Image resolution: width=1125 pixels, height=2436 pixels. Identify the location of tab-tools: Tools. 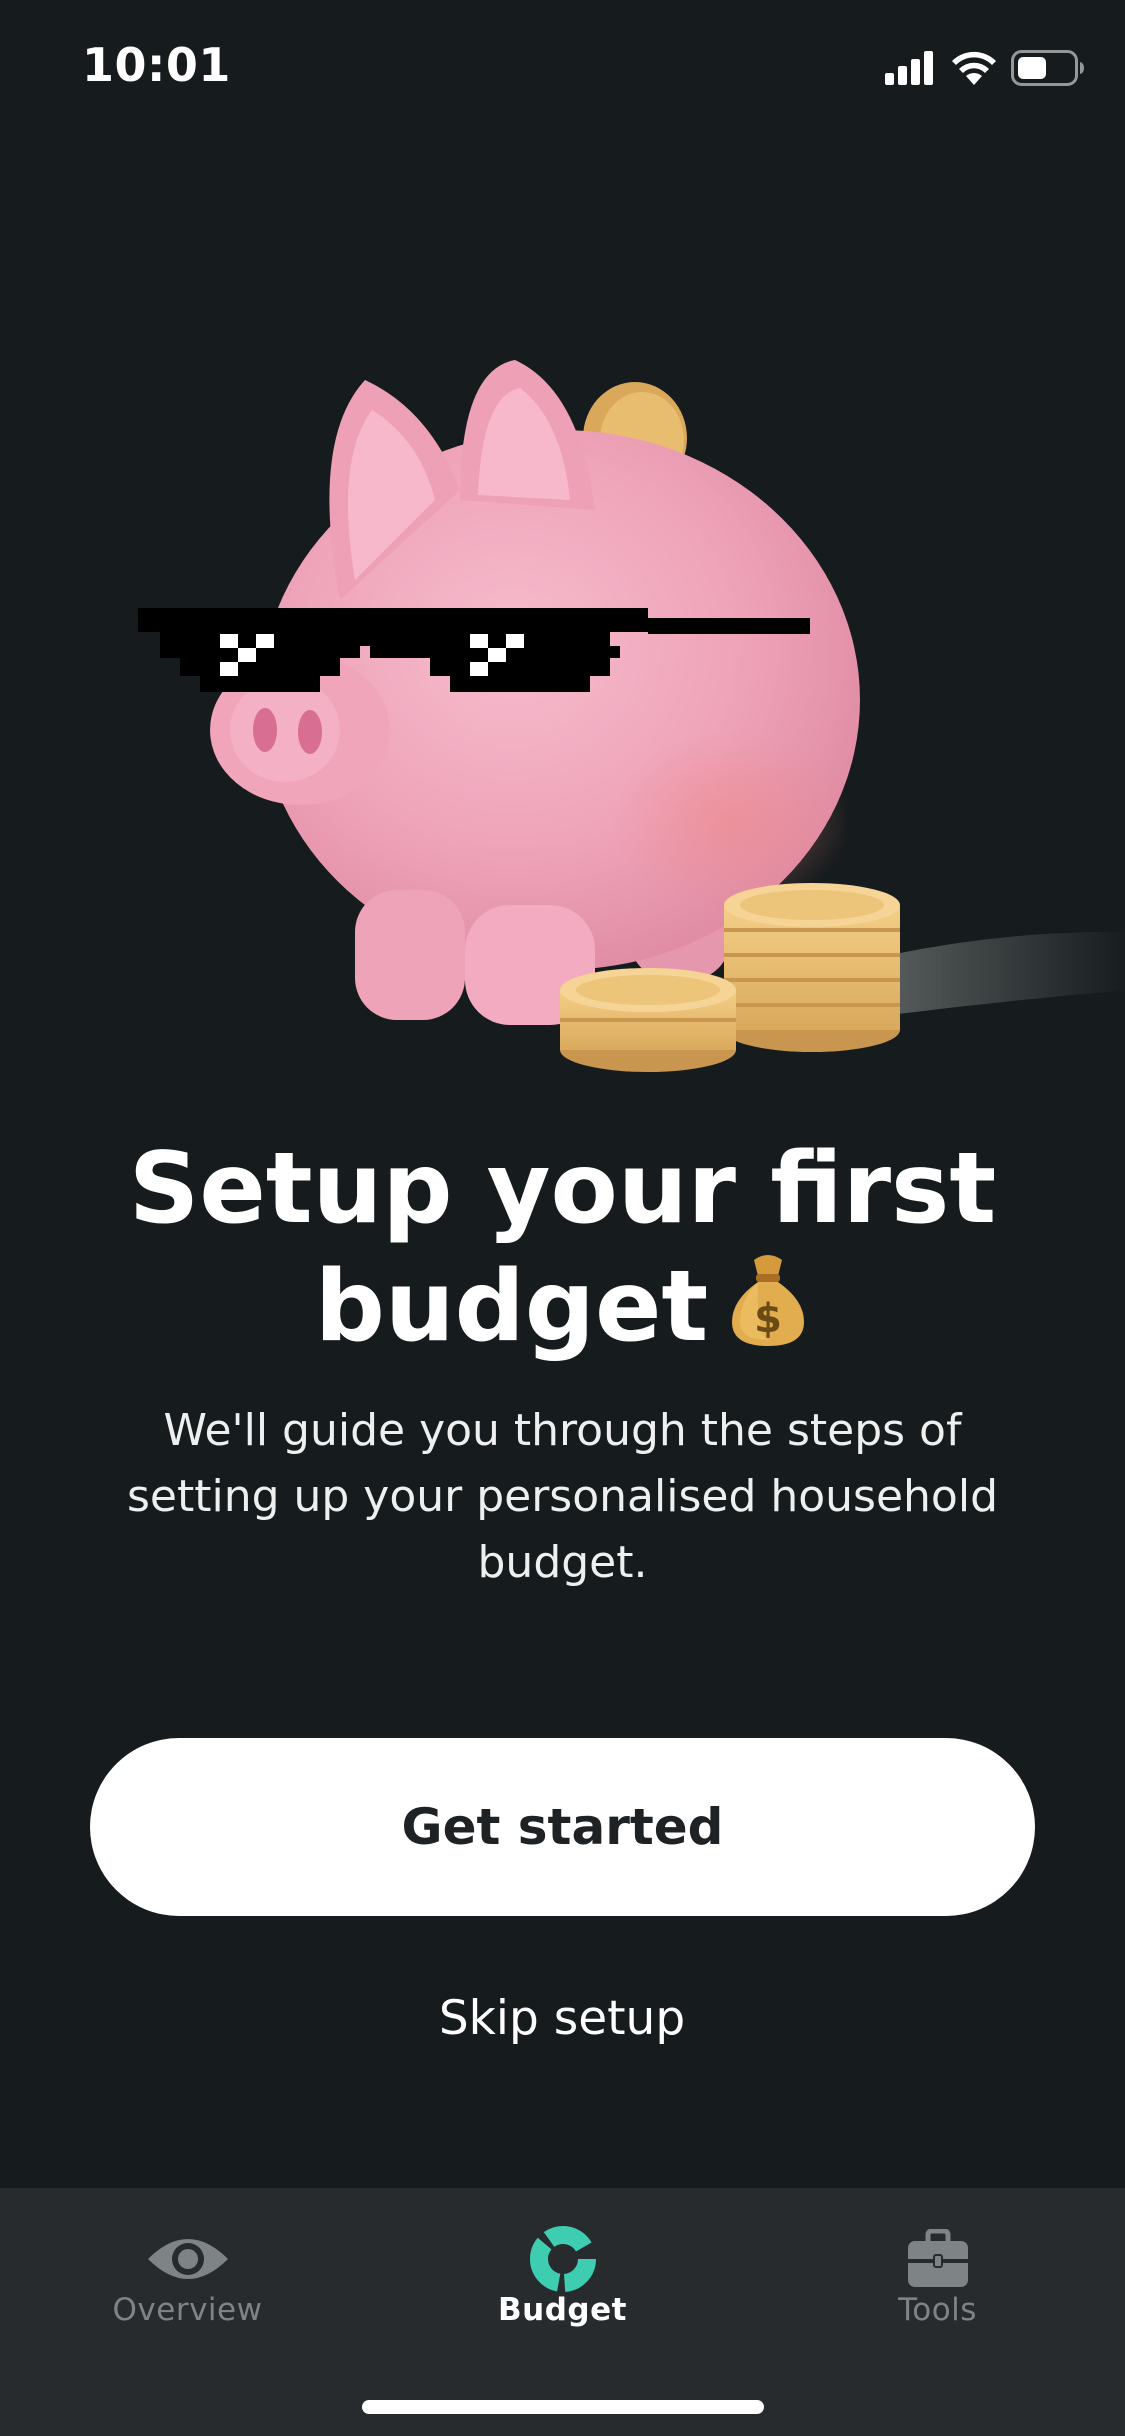
(937, 2263).